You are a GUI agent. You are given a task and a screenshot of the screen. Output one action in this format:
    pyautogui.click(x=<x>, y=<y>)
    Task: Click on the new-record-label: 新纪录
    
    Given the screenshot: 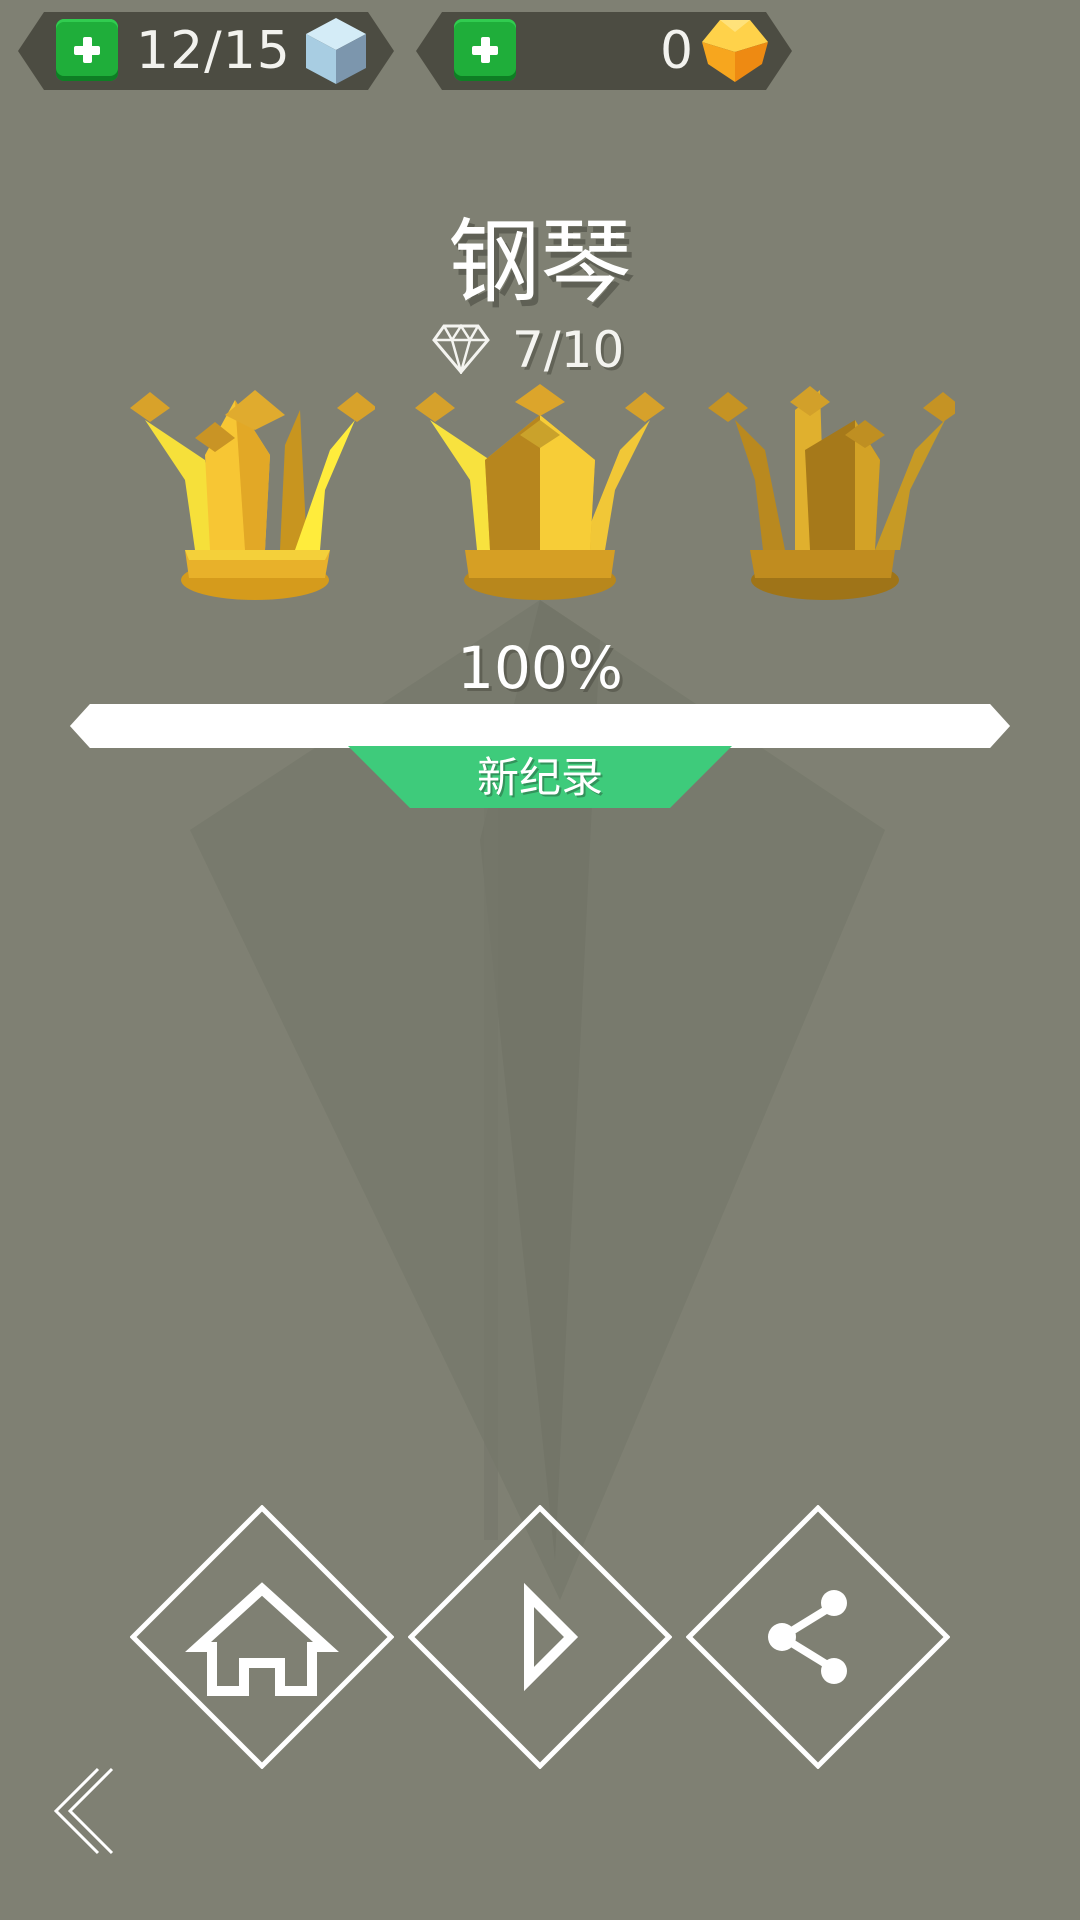 What is the action you would take?
    pyautogui.click(x=539, y=777)
    